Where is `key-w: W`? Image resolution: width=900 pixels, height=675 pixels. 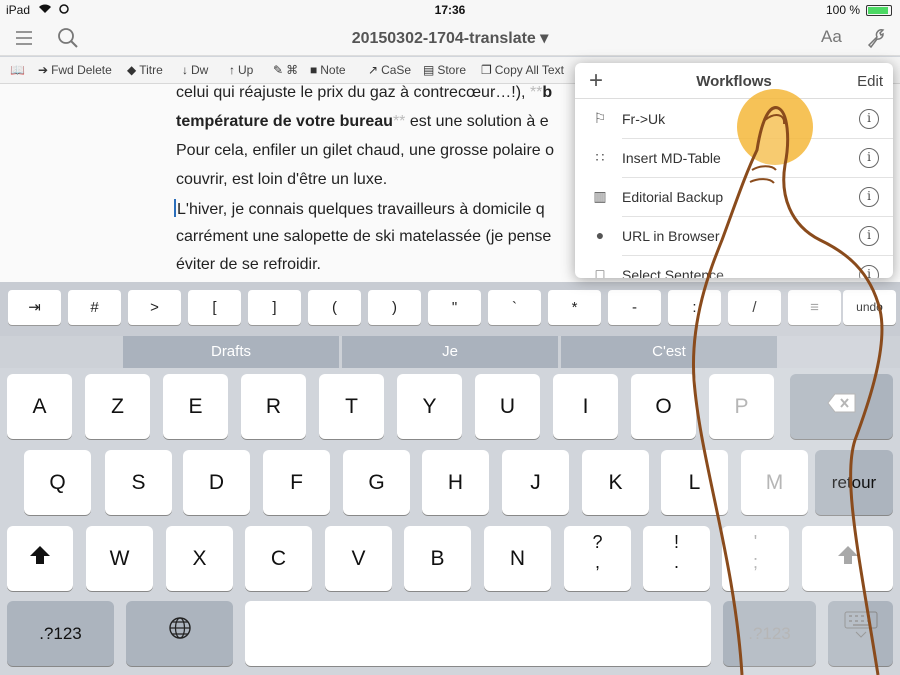
key-w: W is located at coordinates (119, 558).